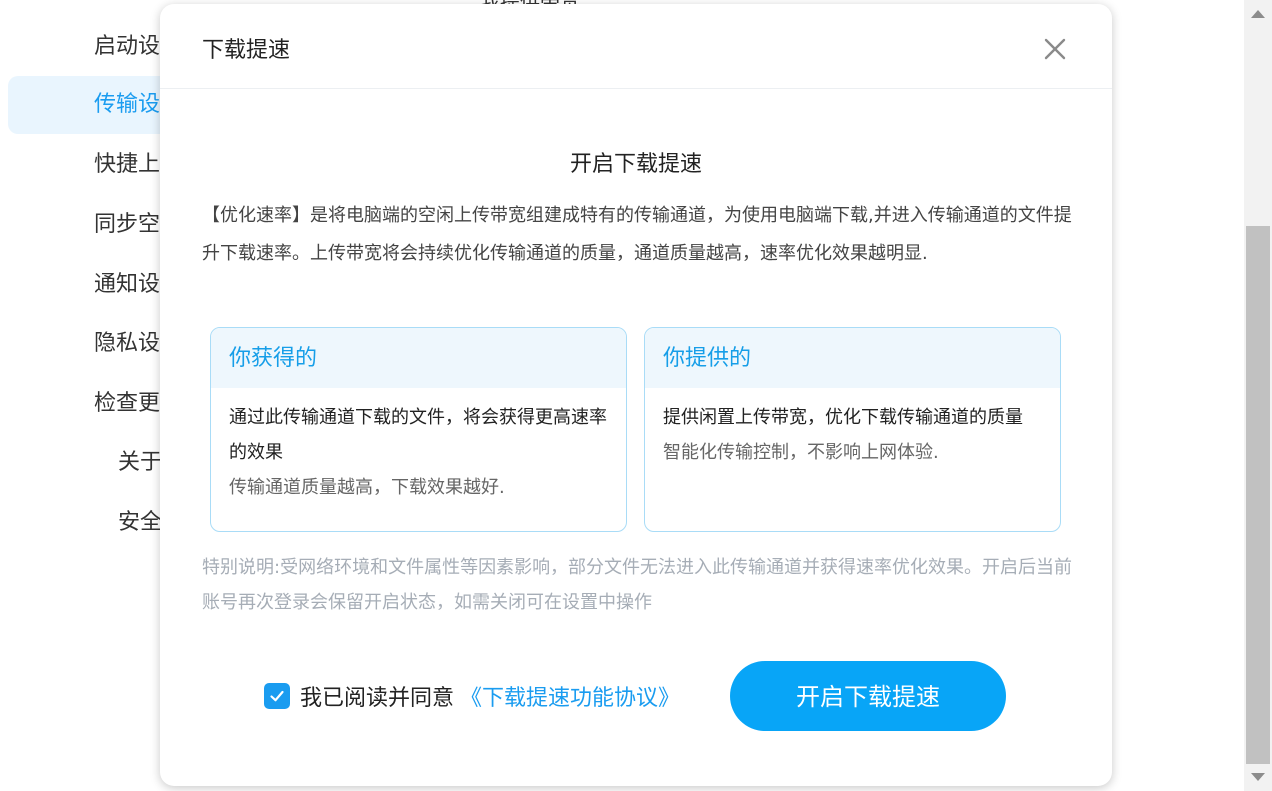 Image resolution: width=1272 pixels, height=791 pixels. Describe the element at coordinates (636, 46) in the screenshot. I see `dialog-header: 下载提速` at that location.